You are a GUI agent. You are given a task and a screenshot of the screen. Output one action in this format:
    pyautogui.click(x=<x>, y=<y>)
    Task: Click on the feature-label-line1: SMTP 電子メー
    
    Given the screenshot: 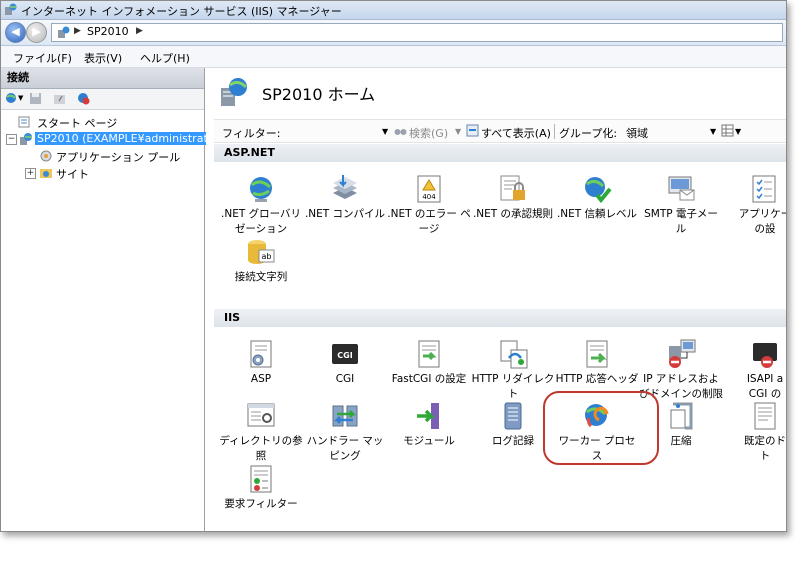 What is the action you would take?
    pyautogui.click(x=681, y=214)
    